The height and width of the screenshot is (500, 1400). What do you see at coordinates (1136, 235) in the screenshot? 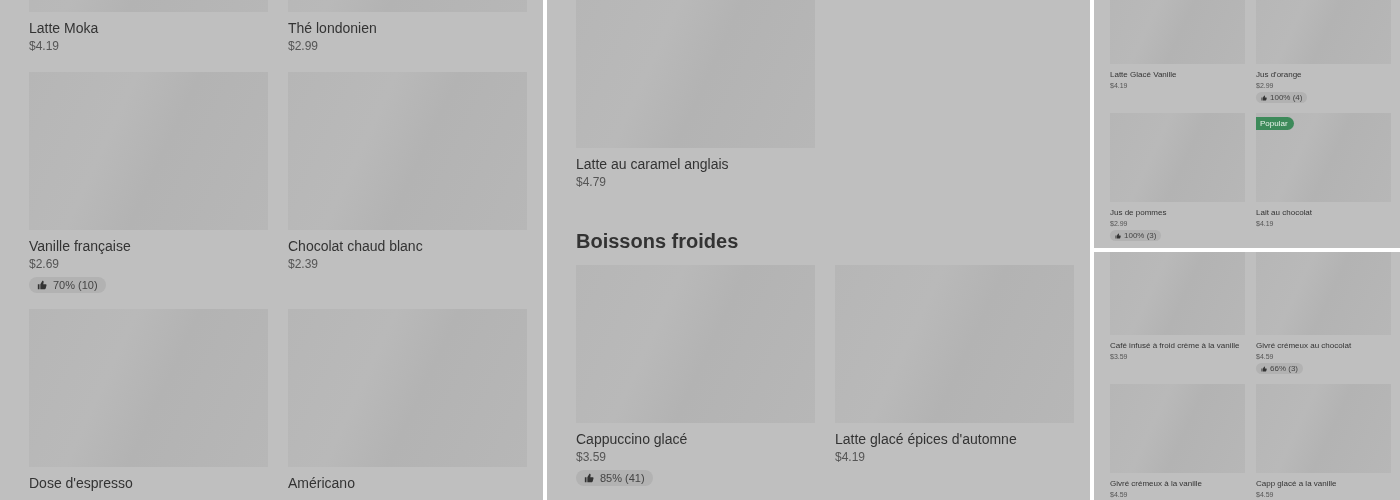
I see `rating-badge: 100% (3)` at bounding box center [1136, 235].